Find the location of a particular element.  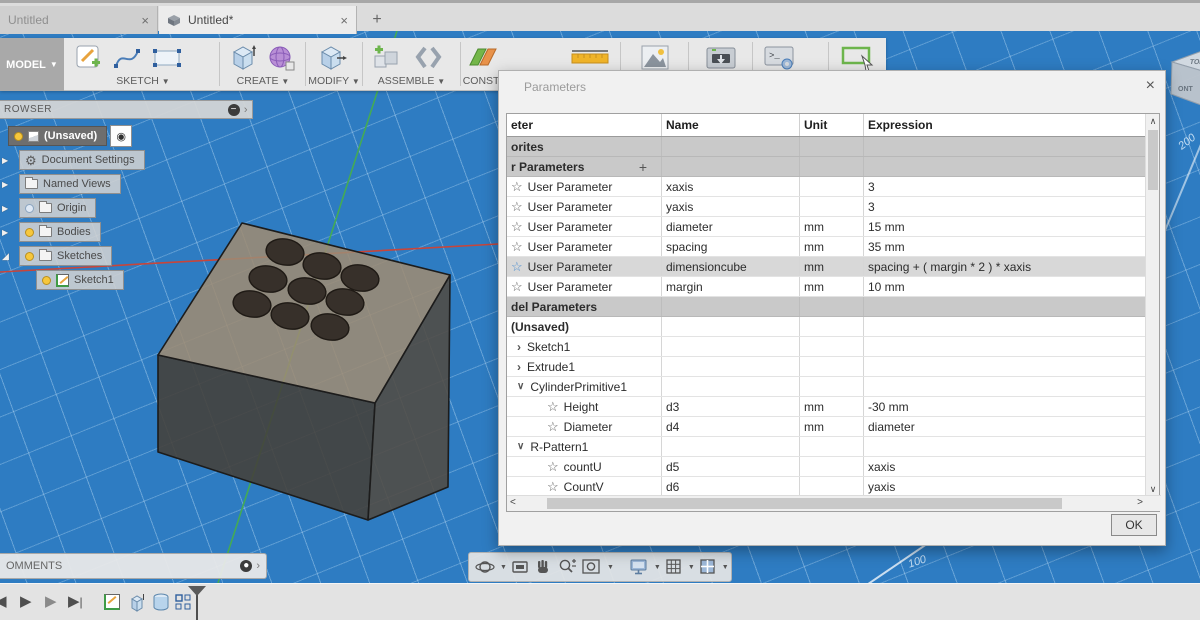

create-menu: CREATE ▼ is located at coordinates (263, 82).